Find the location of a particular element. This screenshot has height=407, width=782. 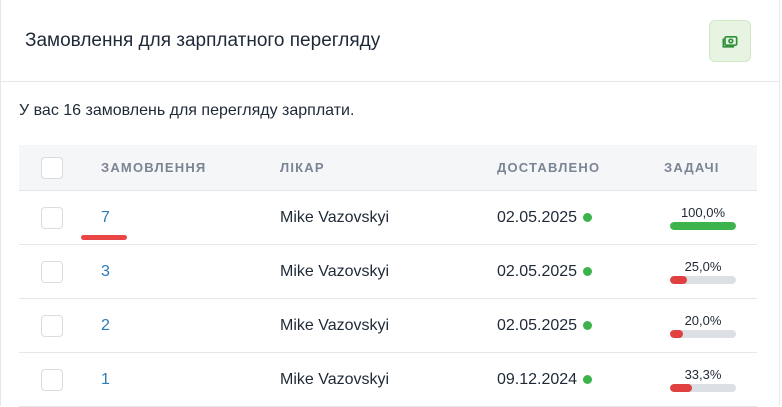

table-header: ЗАМОВЛЕННЯ ЛІКАР ДОСТАВЛЕНО ЗАДАЧІ is located at coordinates (388, 168).